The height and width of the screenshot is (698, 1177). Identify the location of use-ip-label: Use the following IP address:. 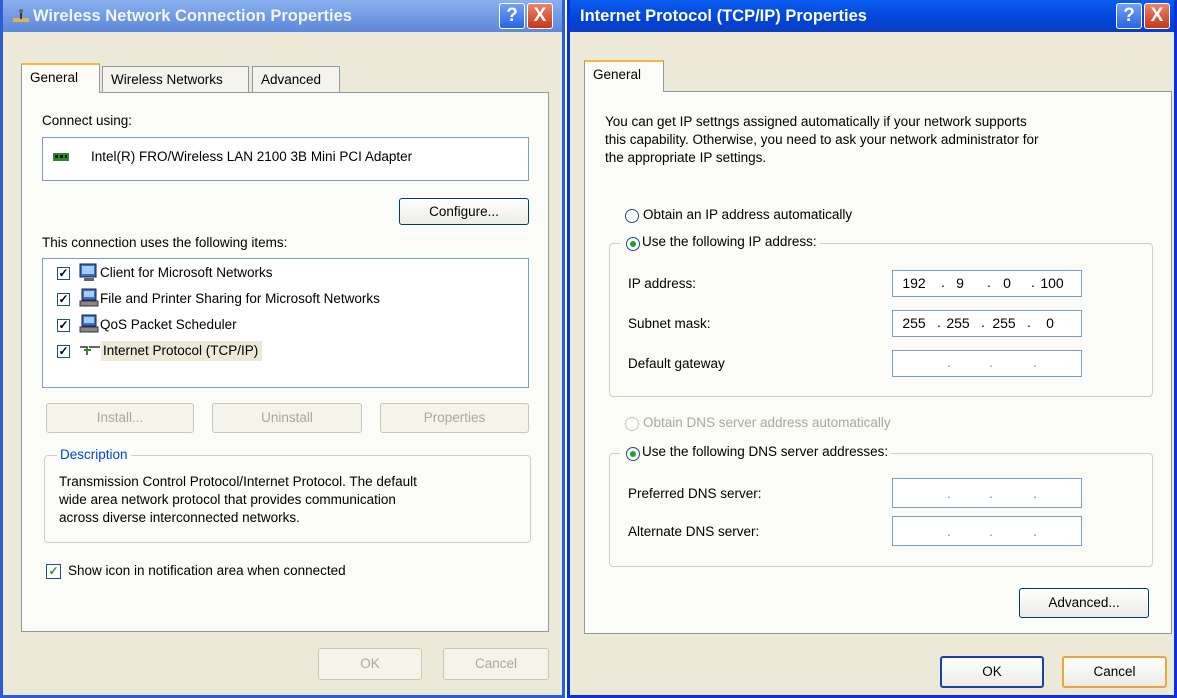
(729, 241).